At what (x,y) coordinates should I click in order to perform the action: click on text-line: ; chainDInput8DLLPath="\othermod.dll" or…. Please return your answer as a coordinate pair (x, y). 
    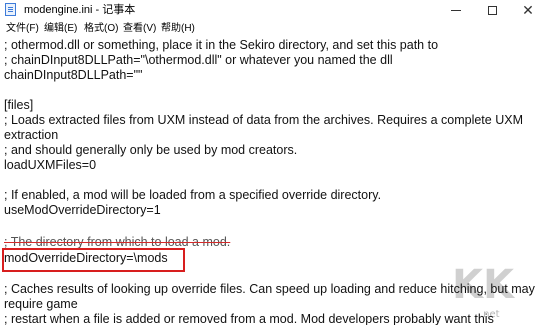
    Looking at the image, I should click on (198, 60).